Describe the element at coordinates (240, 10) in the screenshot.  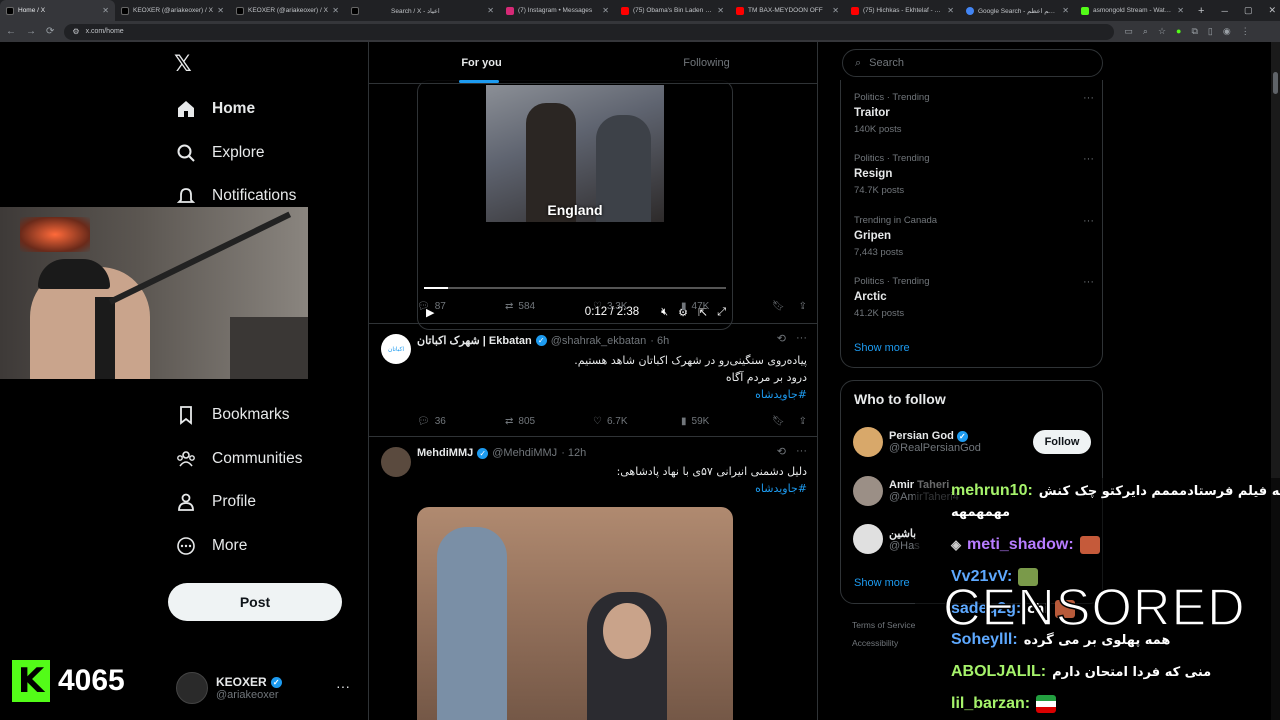
I see `x-favicon-icon` at that location.